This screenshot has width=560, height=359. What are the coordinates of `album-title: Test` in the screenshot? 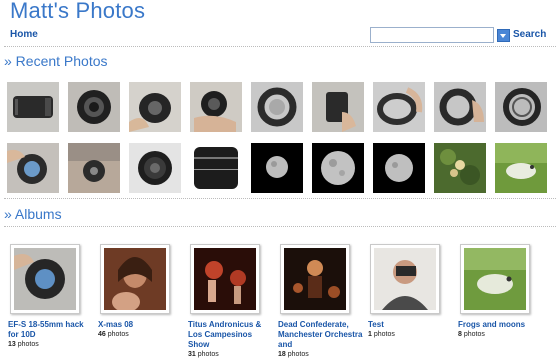 It's located at (411, 325).